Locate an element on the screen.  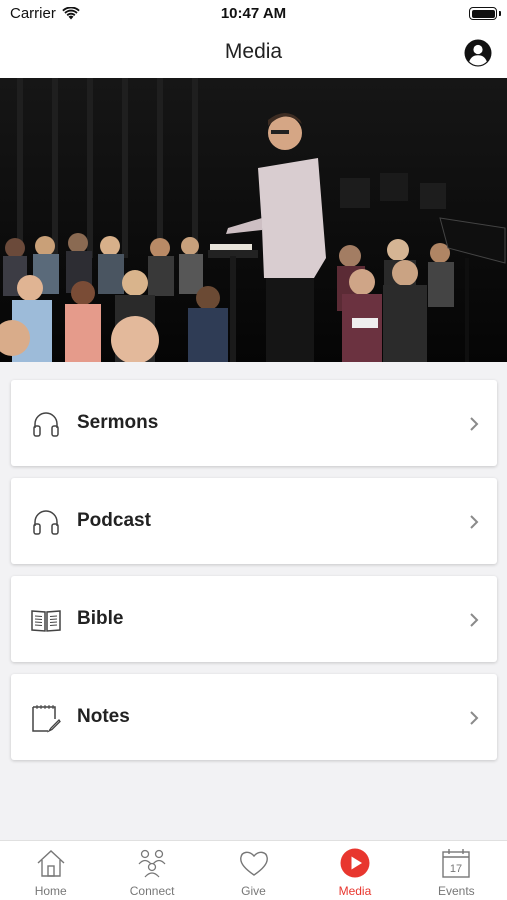
book-icon is located at coordinates (46, 621).